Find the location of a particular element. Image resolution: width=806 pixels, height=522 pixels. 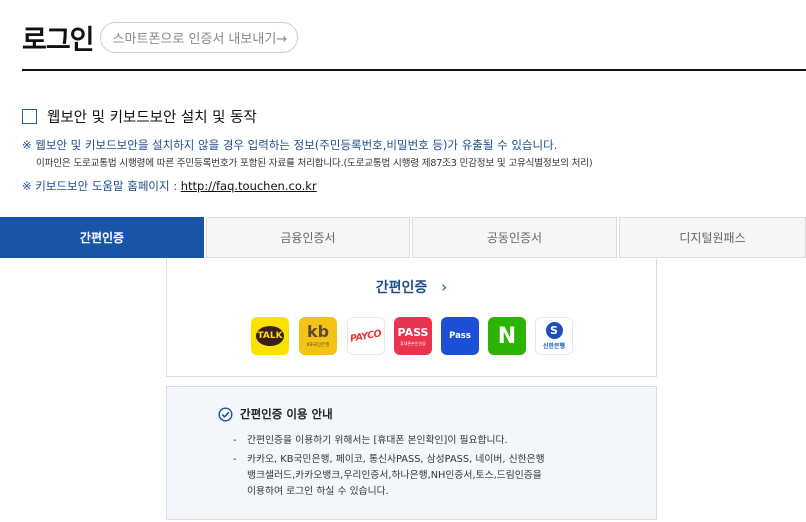

auth-method-tabs: 간편인증 금융인증서 공동인증서 디지털원패스 is located at coordinates (403, 238).